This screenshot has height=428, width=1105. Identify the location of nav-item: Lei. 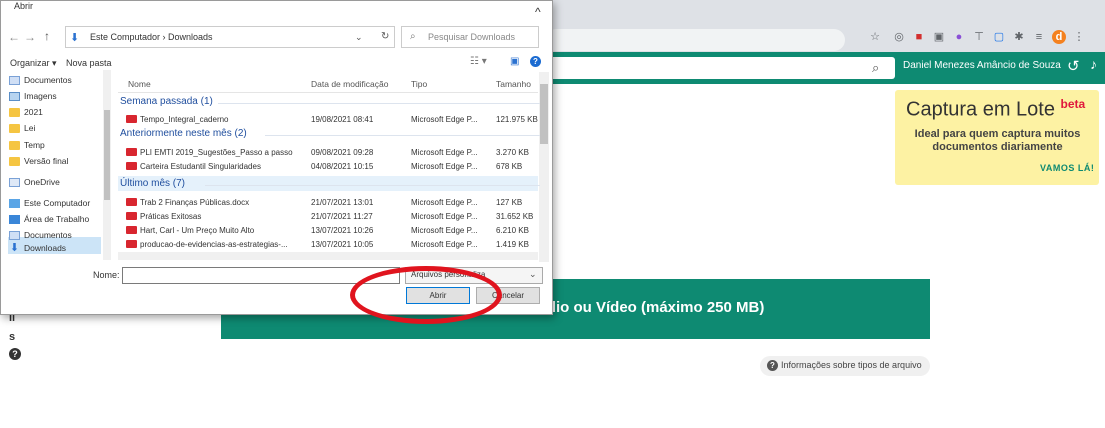
(22, 128).